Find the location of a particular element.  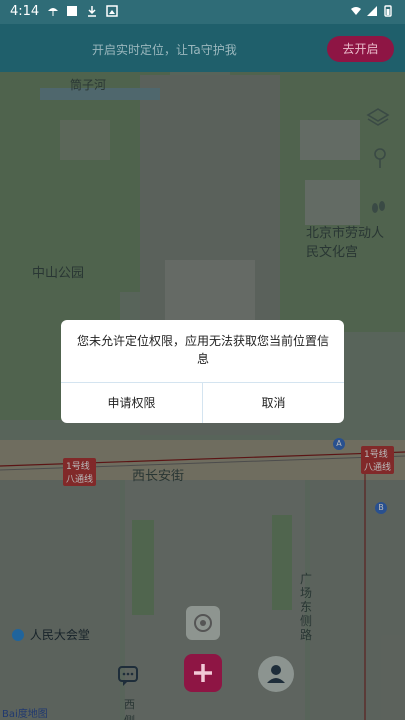

add-button is located at coordinates (203, 673).